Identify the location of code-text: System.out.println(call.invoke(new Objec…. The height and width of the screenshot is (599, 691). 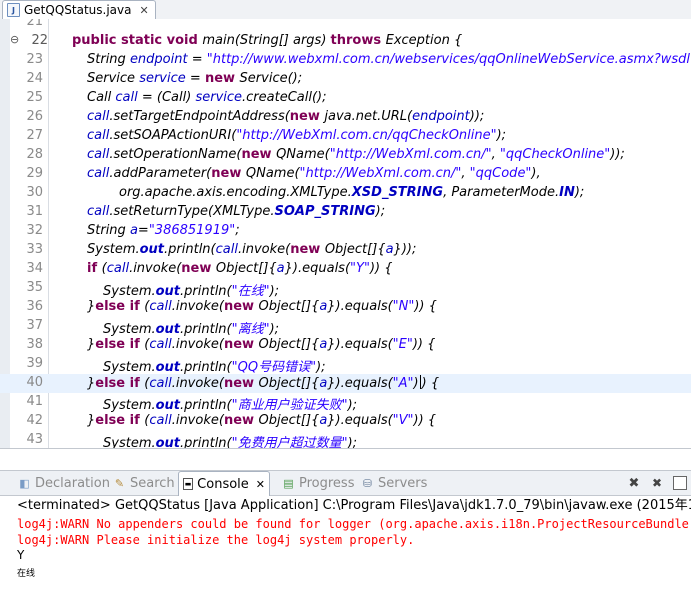
(252, 249).